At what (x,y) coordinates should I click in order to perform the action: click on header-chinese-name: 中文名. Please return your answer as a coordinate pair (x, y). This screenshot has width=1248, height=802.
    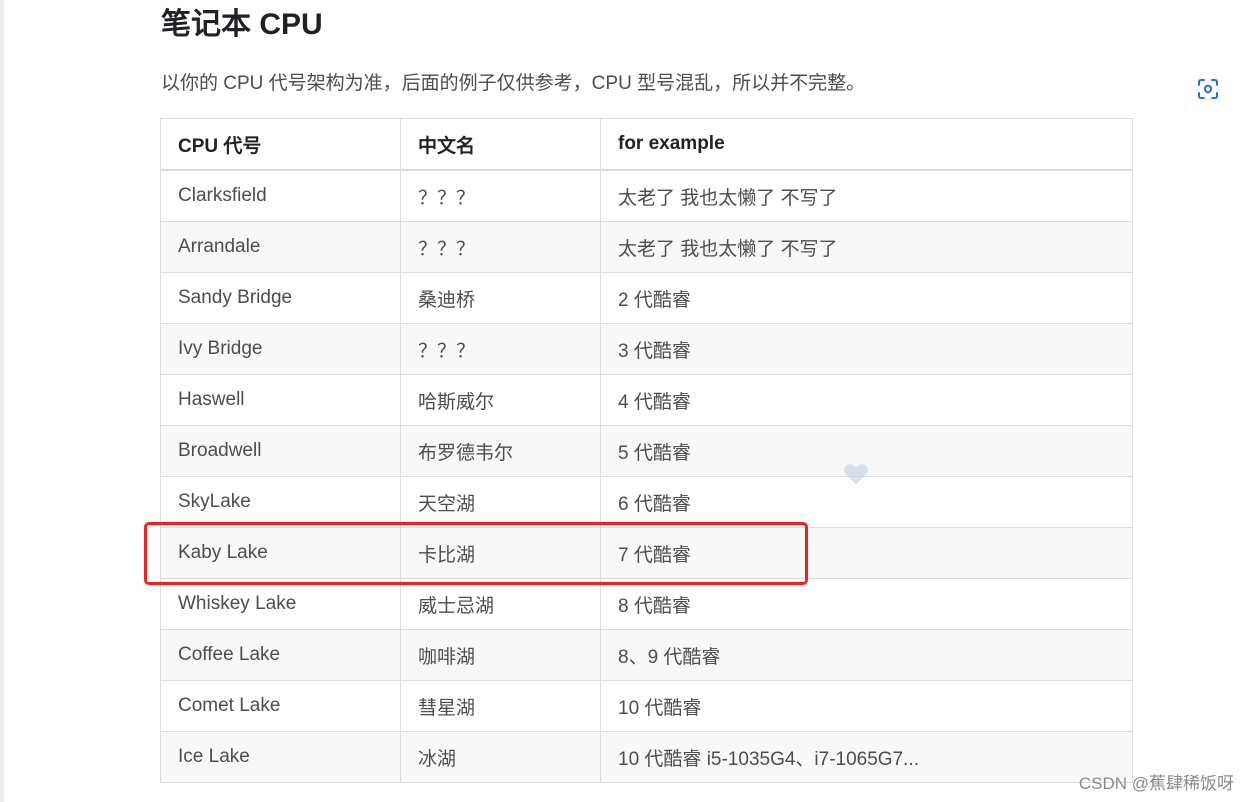
    Looking at the image, I should click on (500, 144).